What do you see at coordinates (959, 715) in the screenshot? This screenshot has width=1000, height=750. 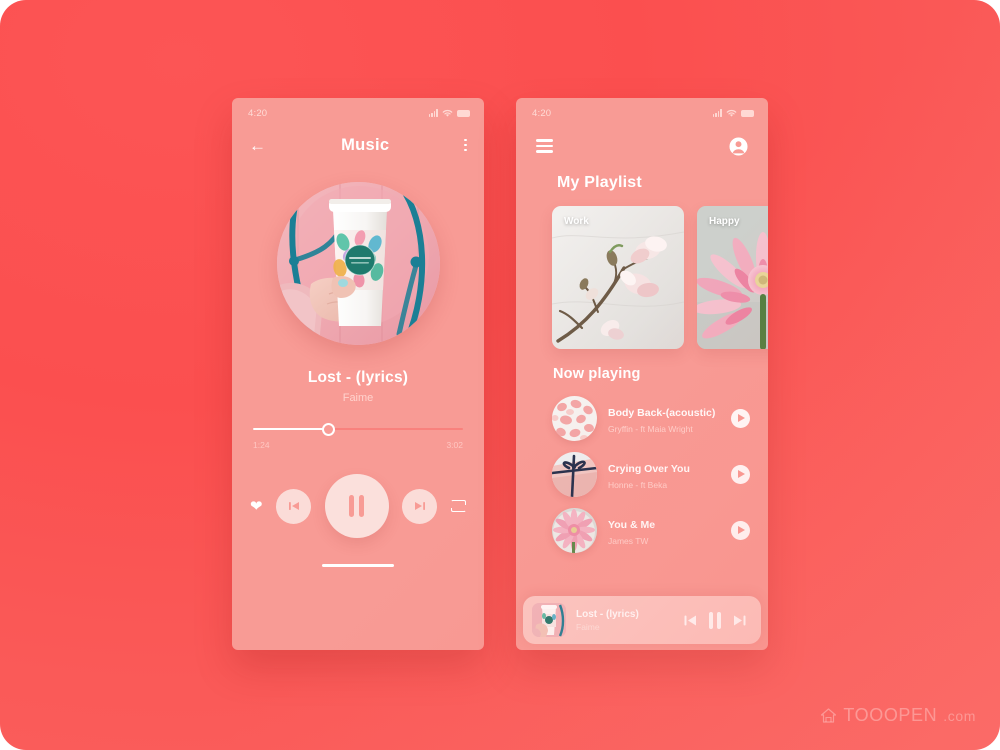 I see `watermark-suffix: .com` at bounding box center [959, 715].